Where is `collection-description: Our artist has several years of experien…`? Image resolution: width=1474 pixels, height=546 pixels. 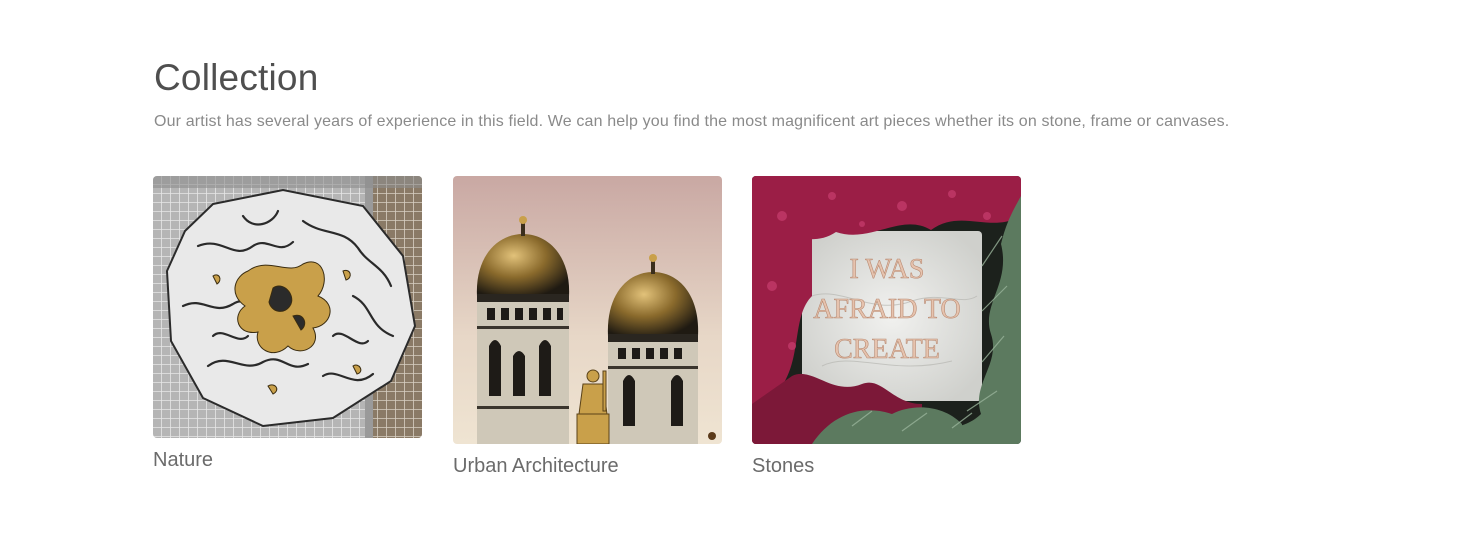
collection-description: Our artist has several years of experien… is located at coordinates (692, 121).